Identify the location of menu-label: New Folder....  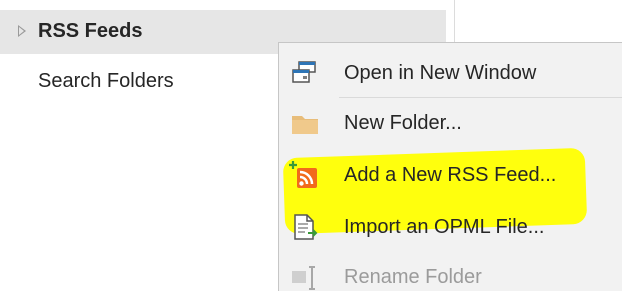
(403, 123).